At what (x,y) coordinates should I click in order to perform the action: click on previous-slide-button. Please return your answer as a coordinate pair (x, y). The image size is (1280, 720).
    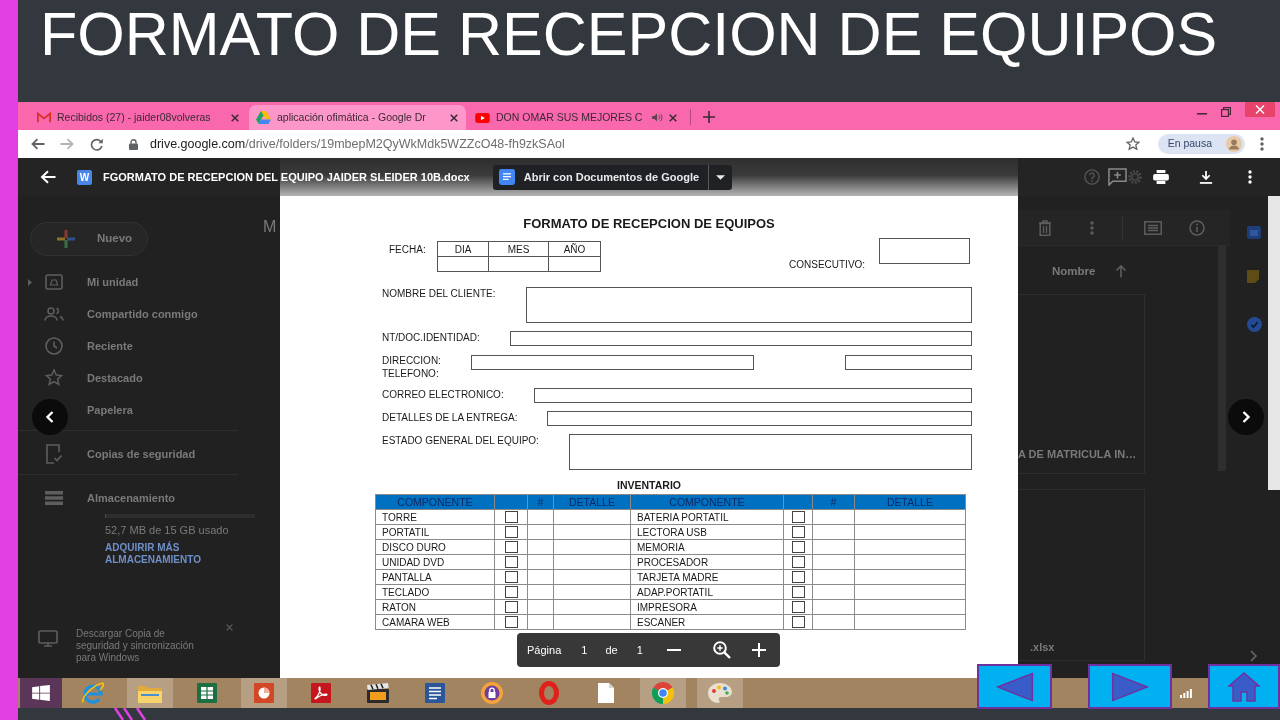
    Looking at the image, I should click on (1014, 686).